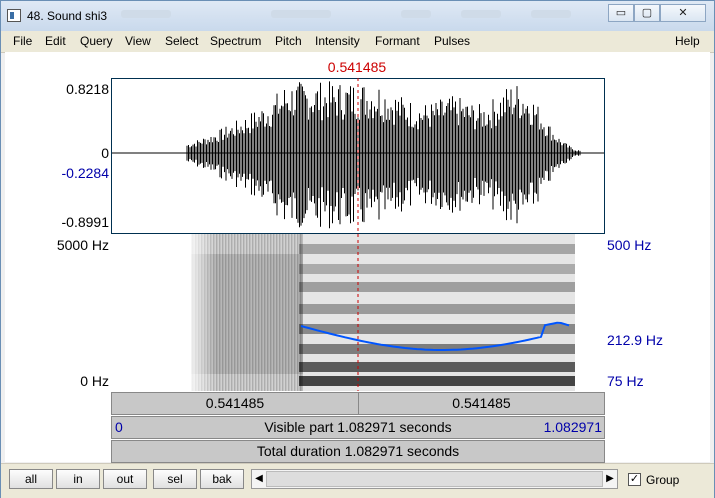  I want to click on window-title: 48. Sound shi3, so click(67, 16).